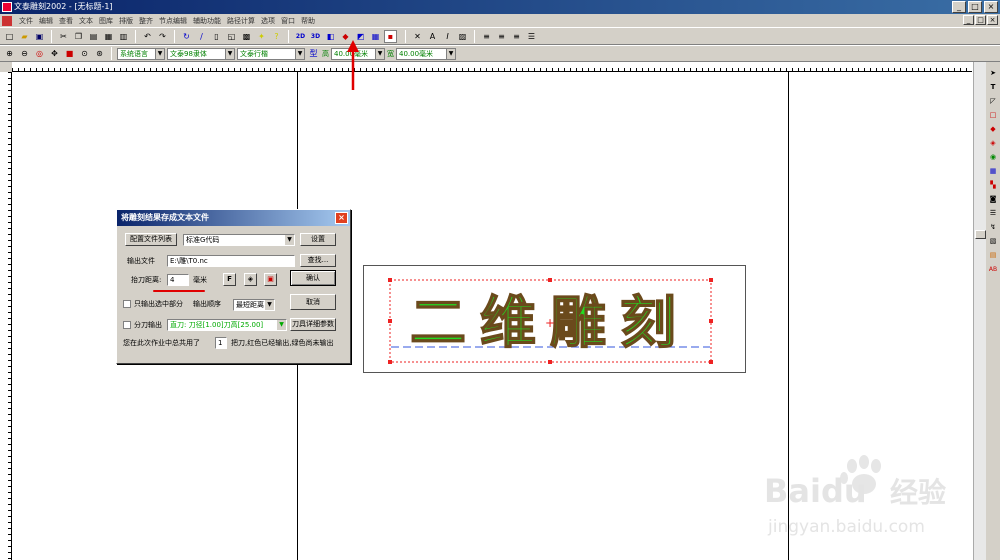 This screenshot has height=560, width=1000. Describe the element at coordinates (276, 36) in the screenshot. I see `question-icon: ?` at that location.